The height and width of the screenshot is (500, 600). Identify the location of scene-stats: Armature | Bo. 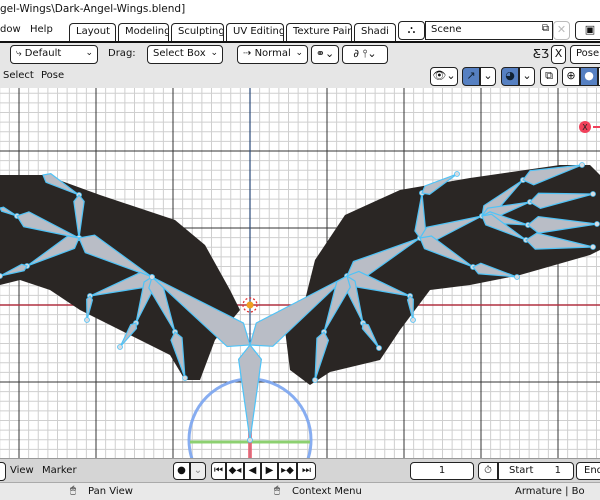
(550, 491).